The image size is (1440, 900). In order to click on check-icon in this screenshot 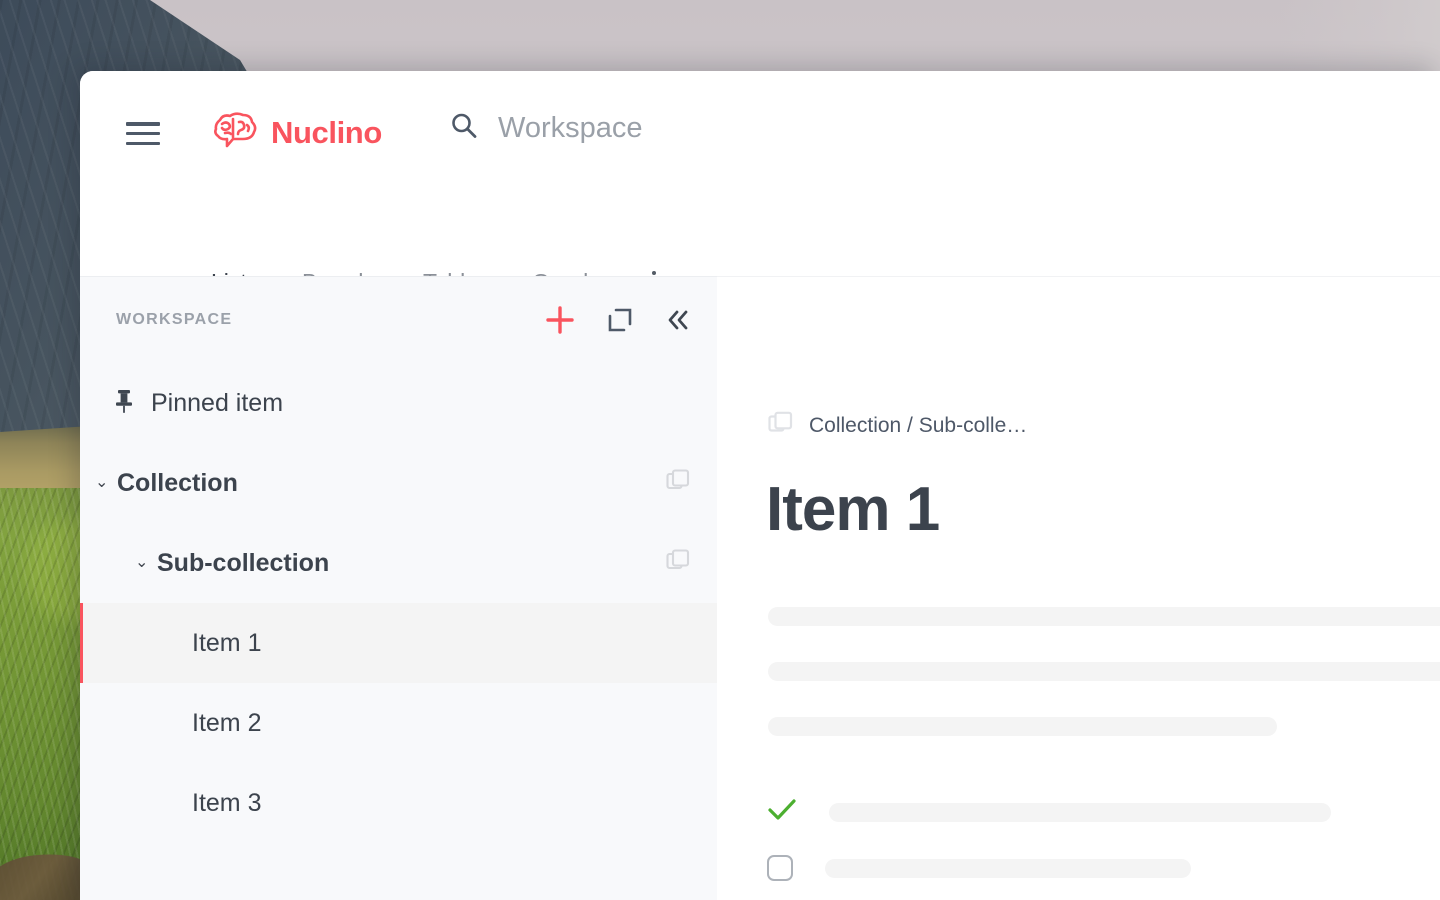, I will do `click(782, 812)`.